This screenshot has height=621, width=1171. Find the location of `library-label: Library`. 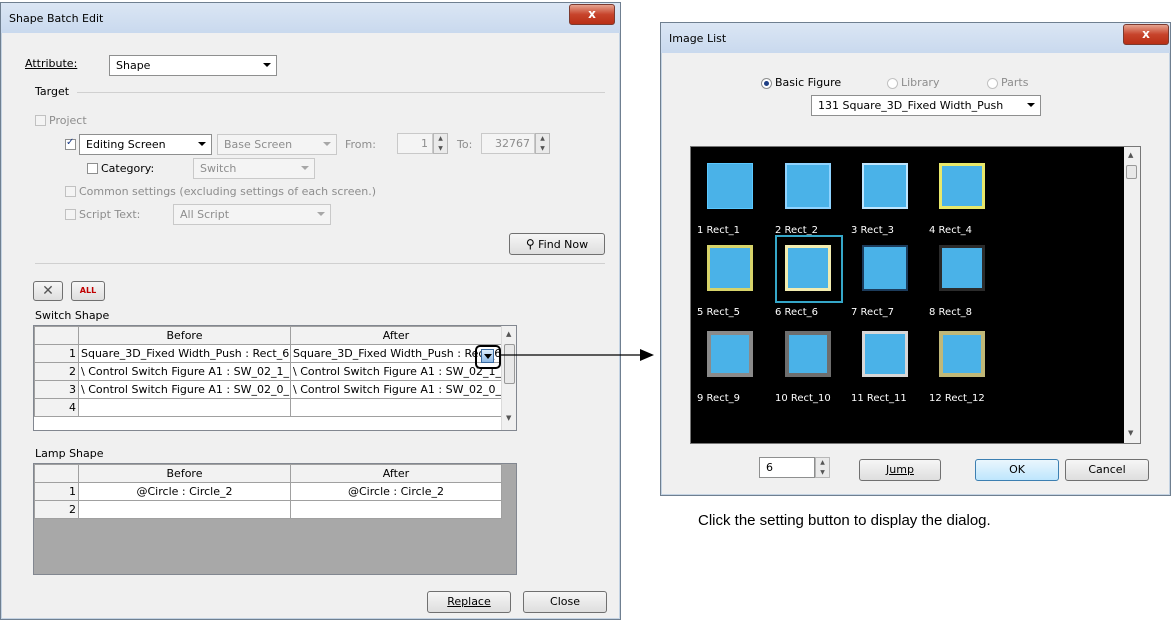

library-label: Library is located at coordinates (920, 82).